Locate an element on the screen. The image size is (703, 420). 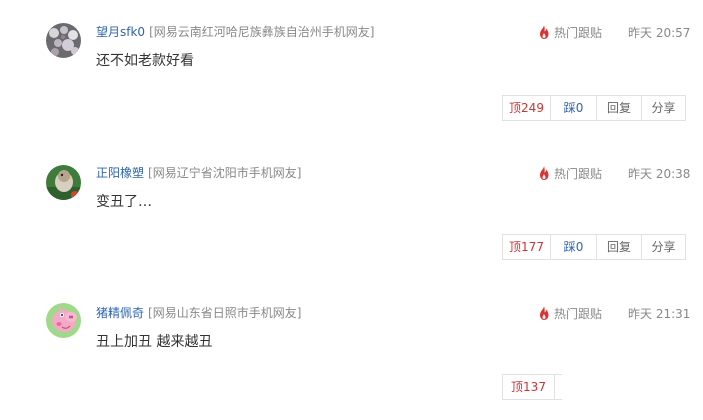
comment-text: 丑上加丑 越来越丑 is located at coordinates (154, 342).